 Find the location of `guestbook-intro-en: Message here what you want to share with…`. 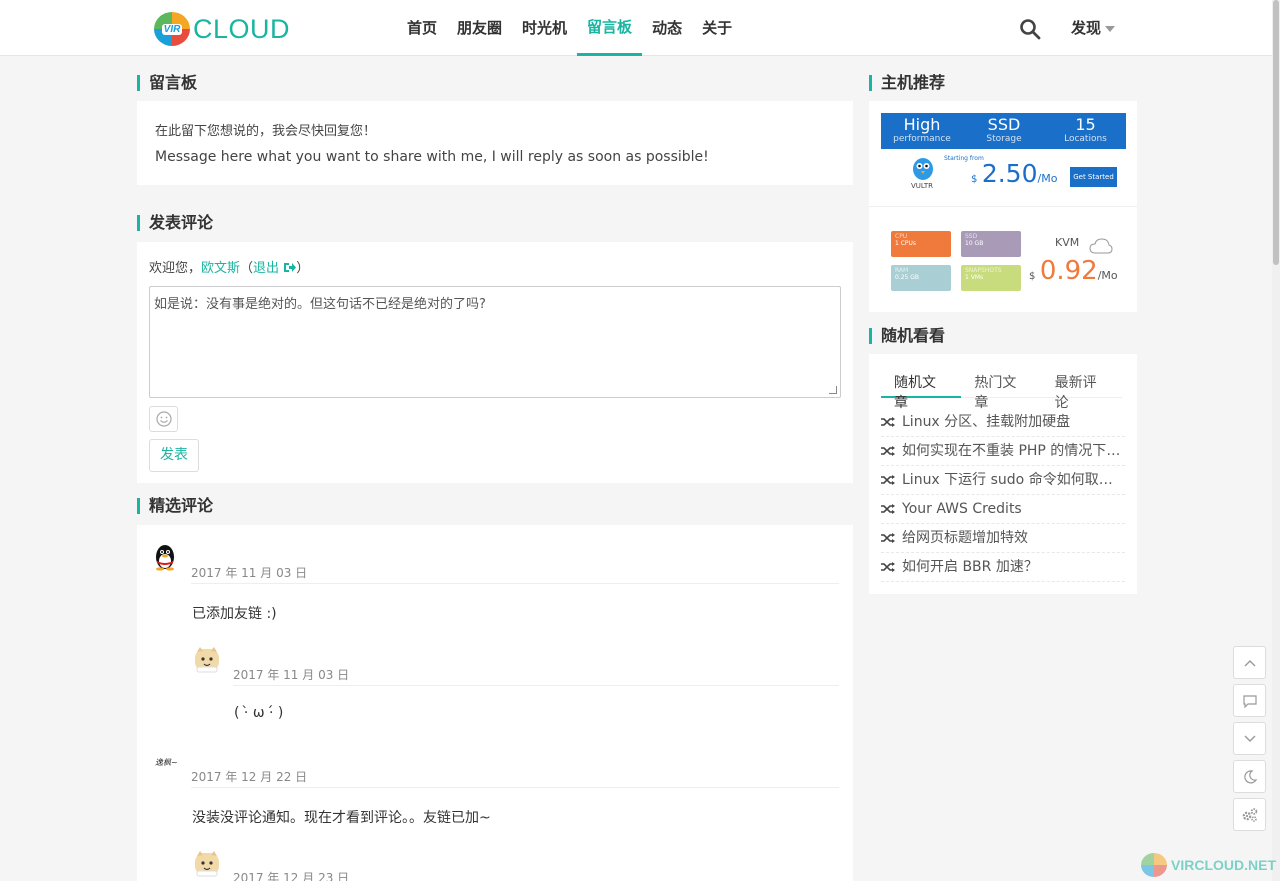

guestbook-intro-en: Message here what you want to share with… is located at coordinates (432, 157).